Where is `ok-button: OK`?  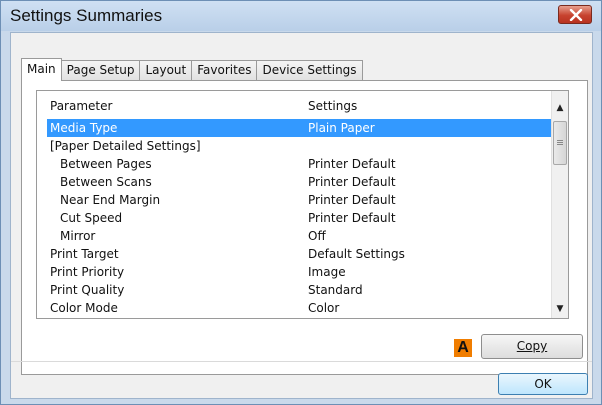
ok-button: OK is located at coordinates (543, 384).